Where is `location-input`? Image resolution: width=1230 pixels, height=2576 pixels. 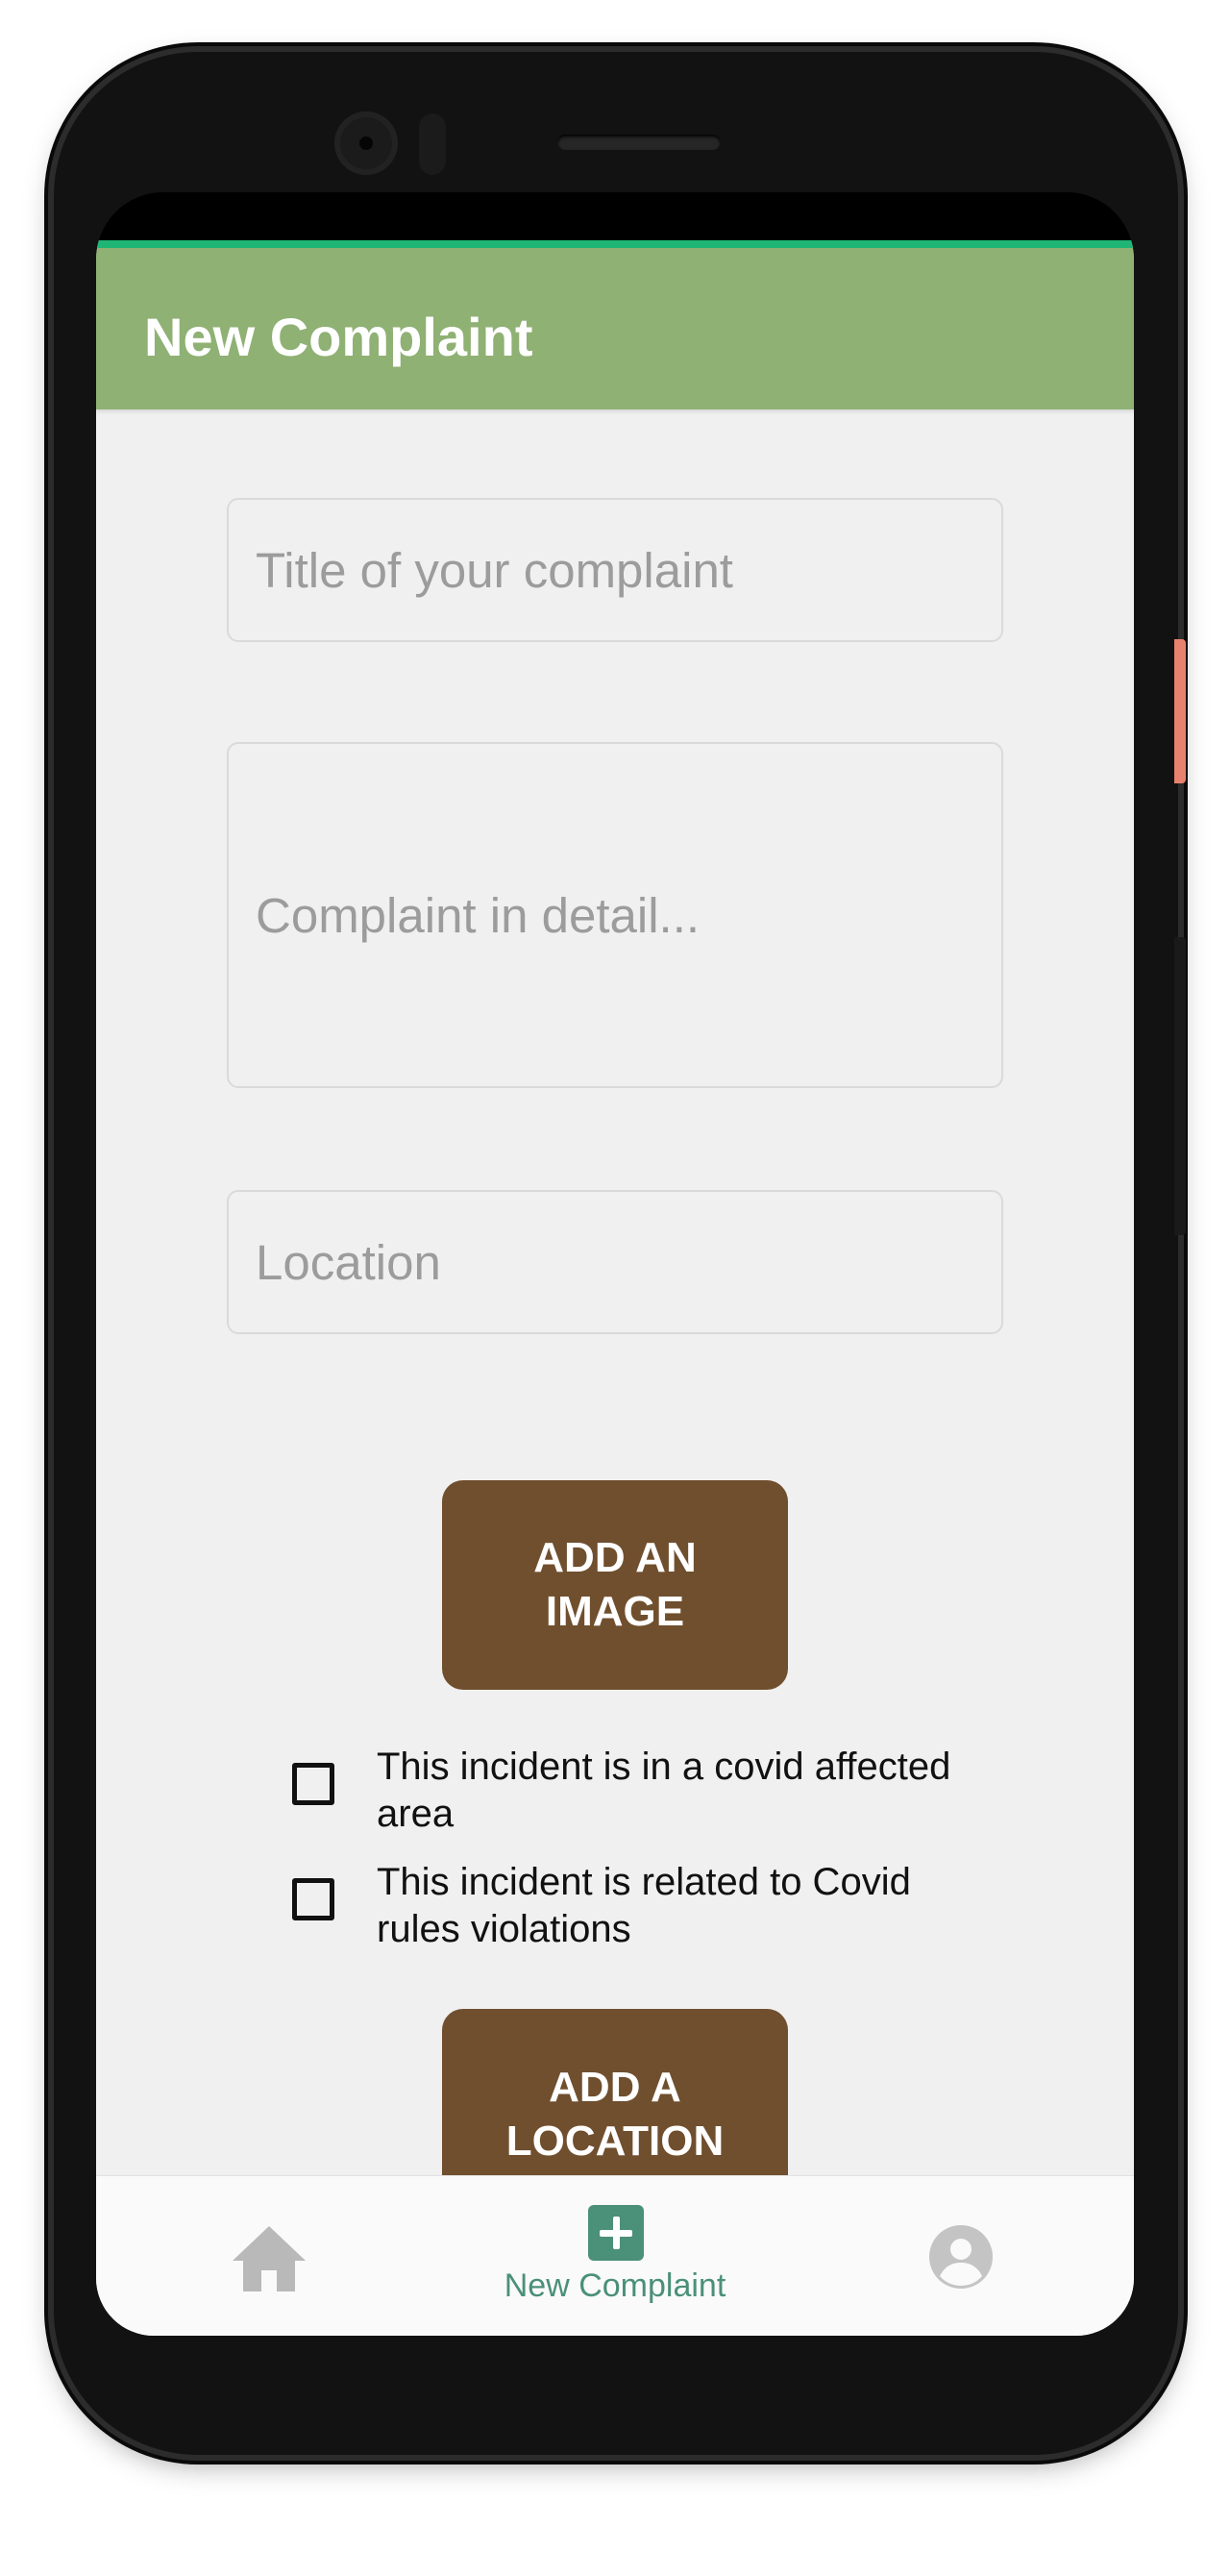 location-input is located at coordinates (615, 1262).